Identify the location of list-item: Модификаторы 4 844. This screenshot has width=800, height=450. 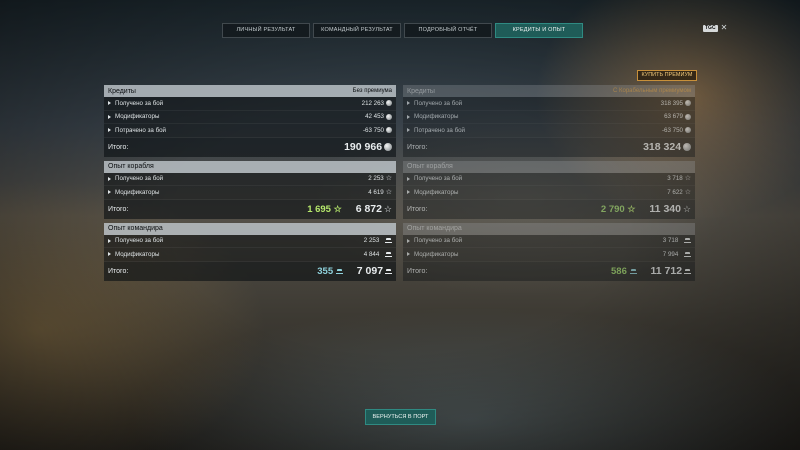
(250, 255).